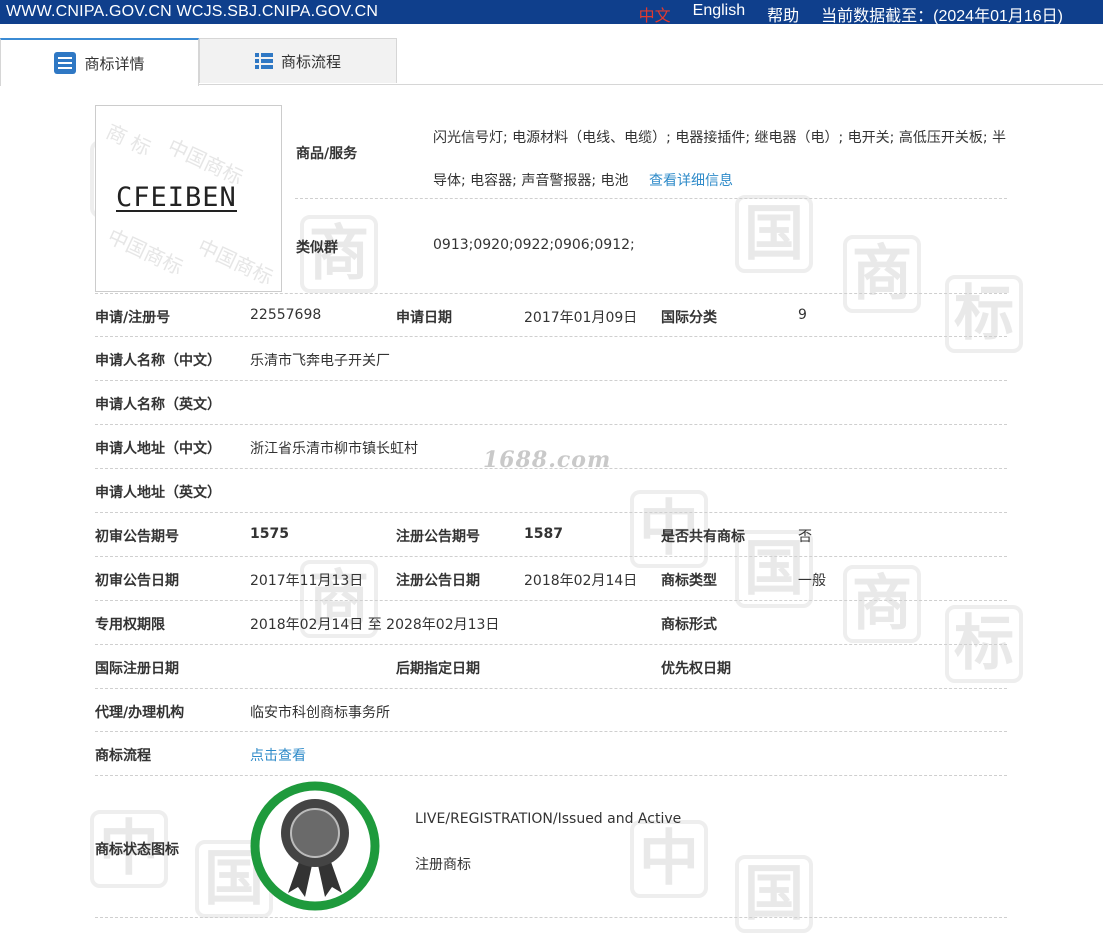 This screenshot has width=1103, height=933. I want to click on status-cn-value: 注册商标, so click(443, 865).